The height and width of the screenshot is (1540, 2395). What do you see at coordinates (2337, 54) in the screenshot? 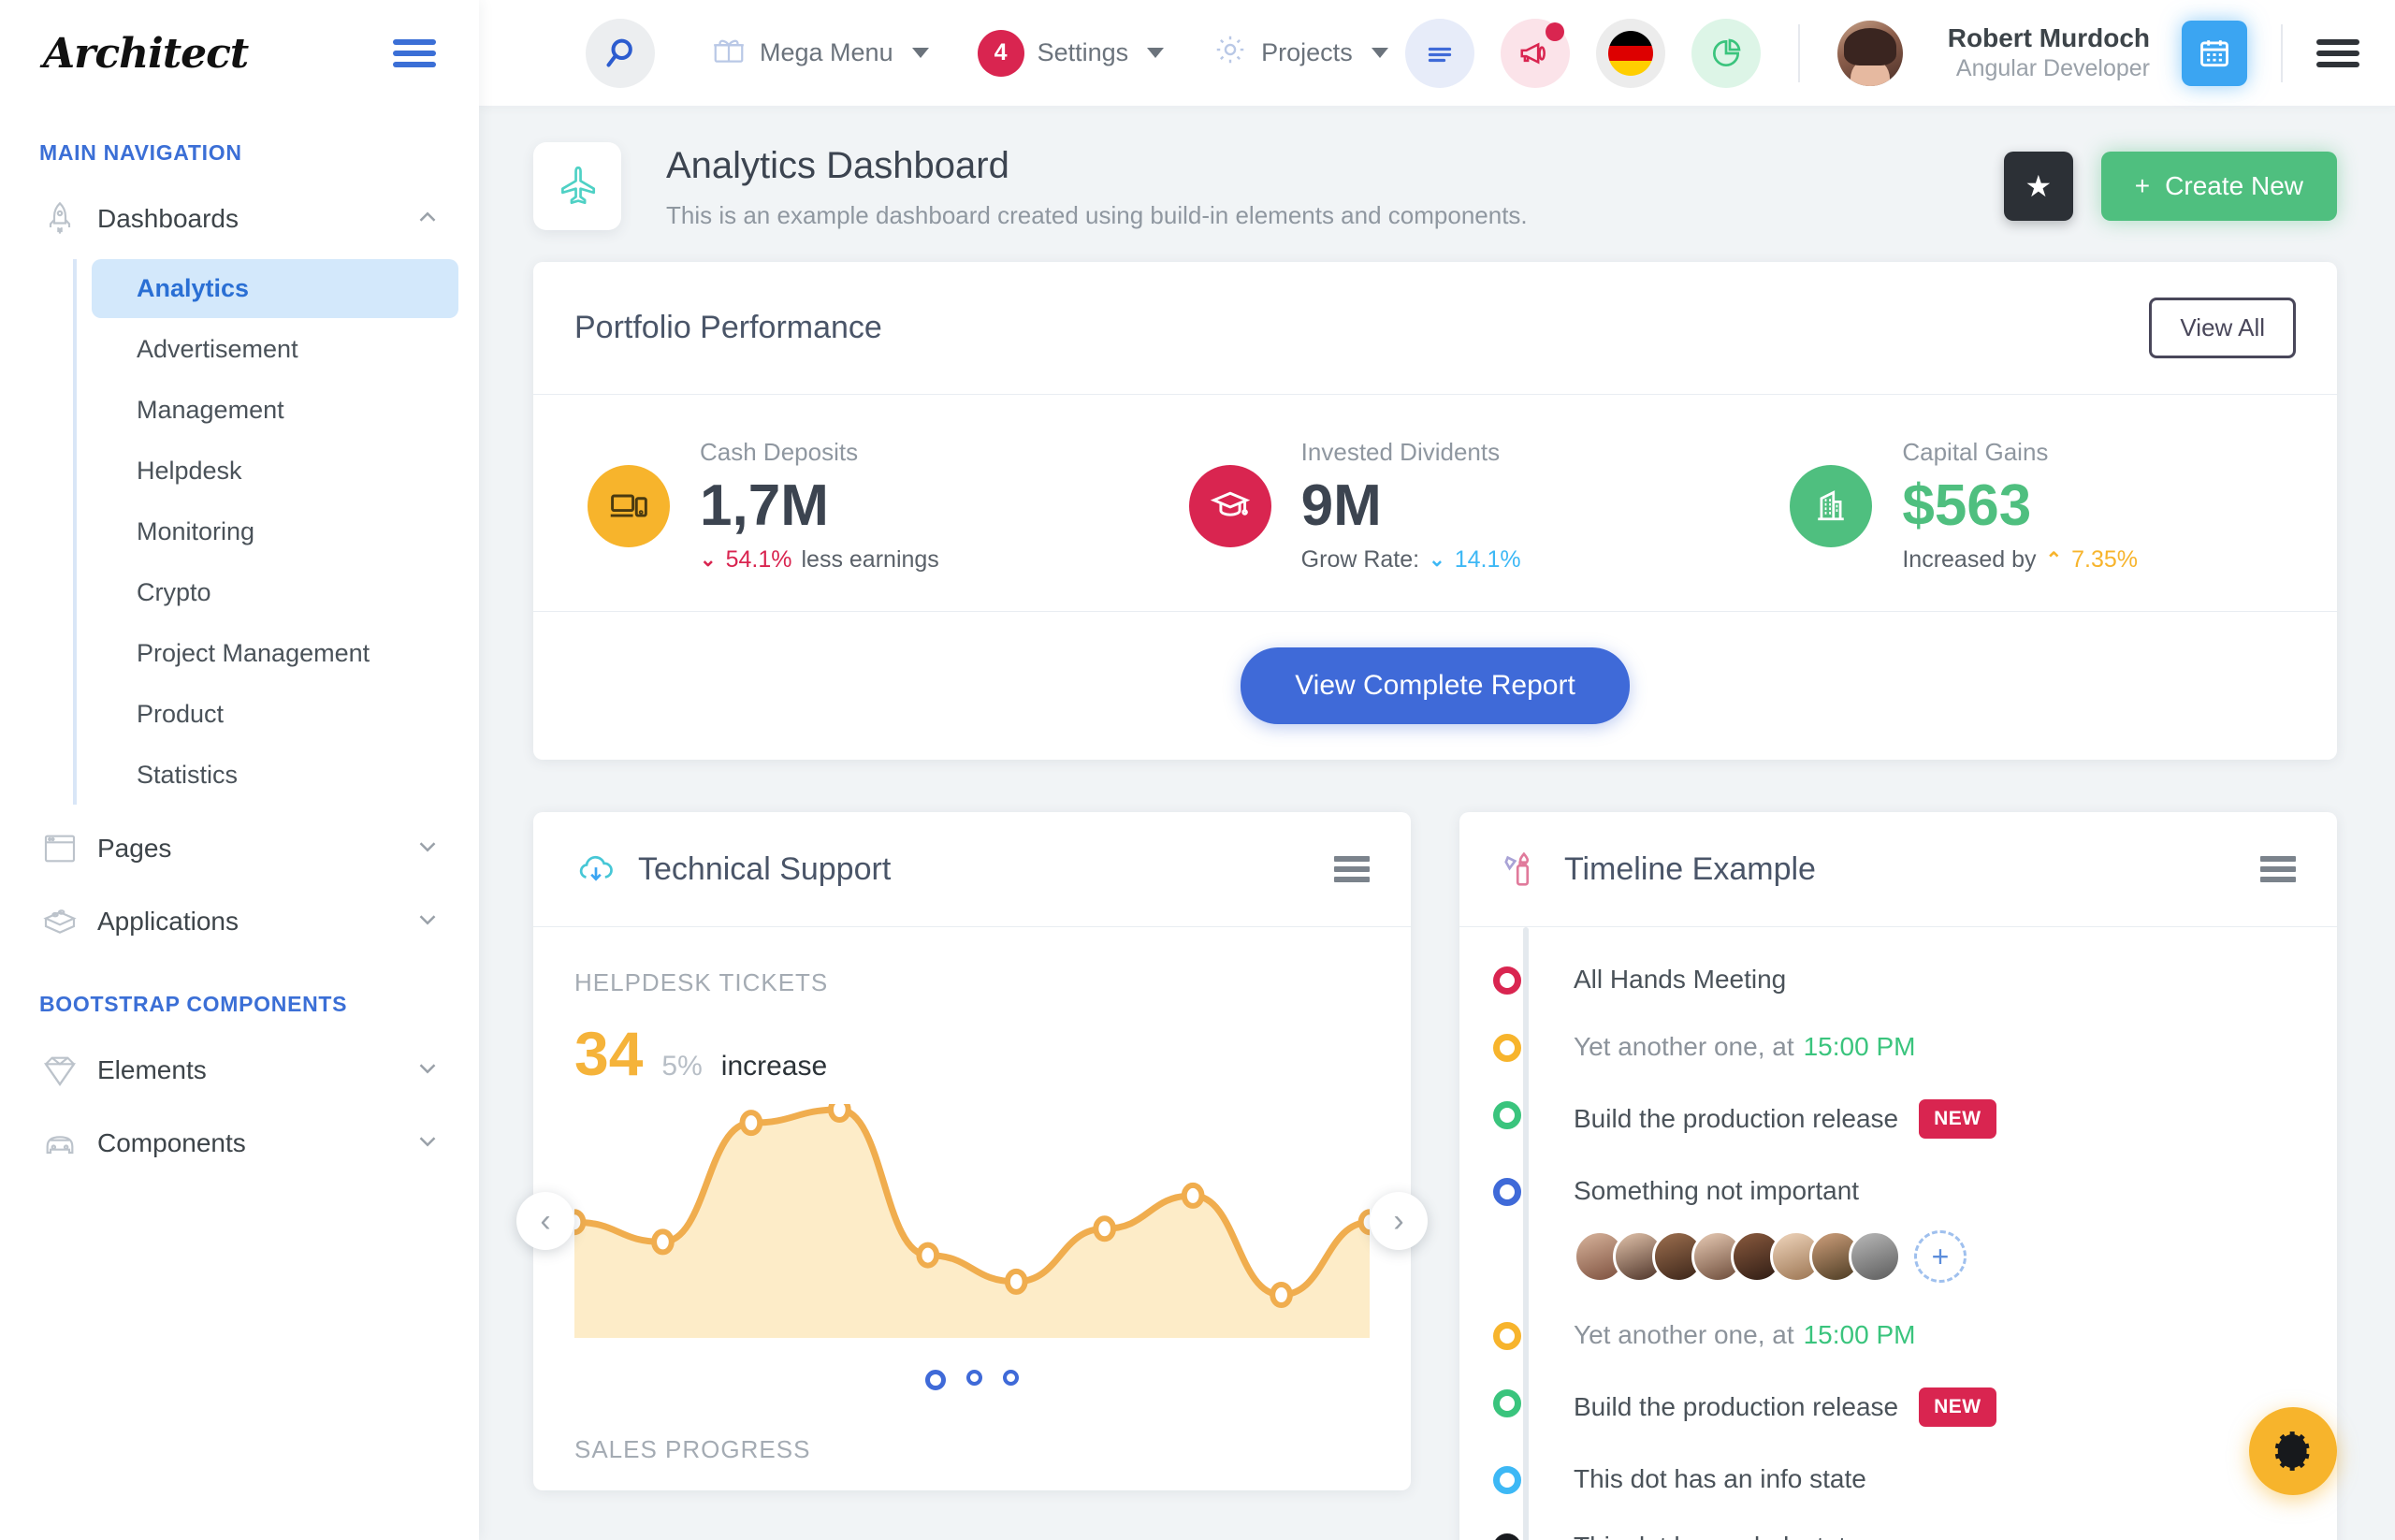
I see `hamburger-icon` at bounding box center [2337, 54].